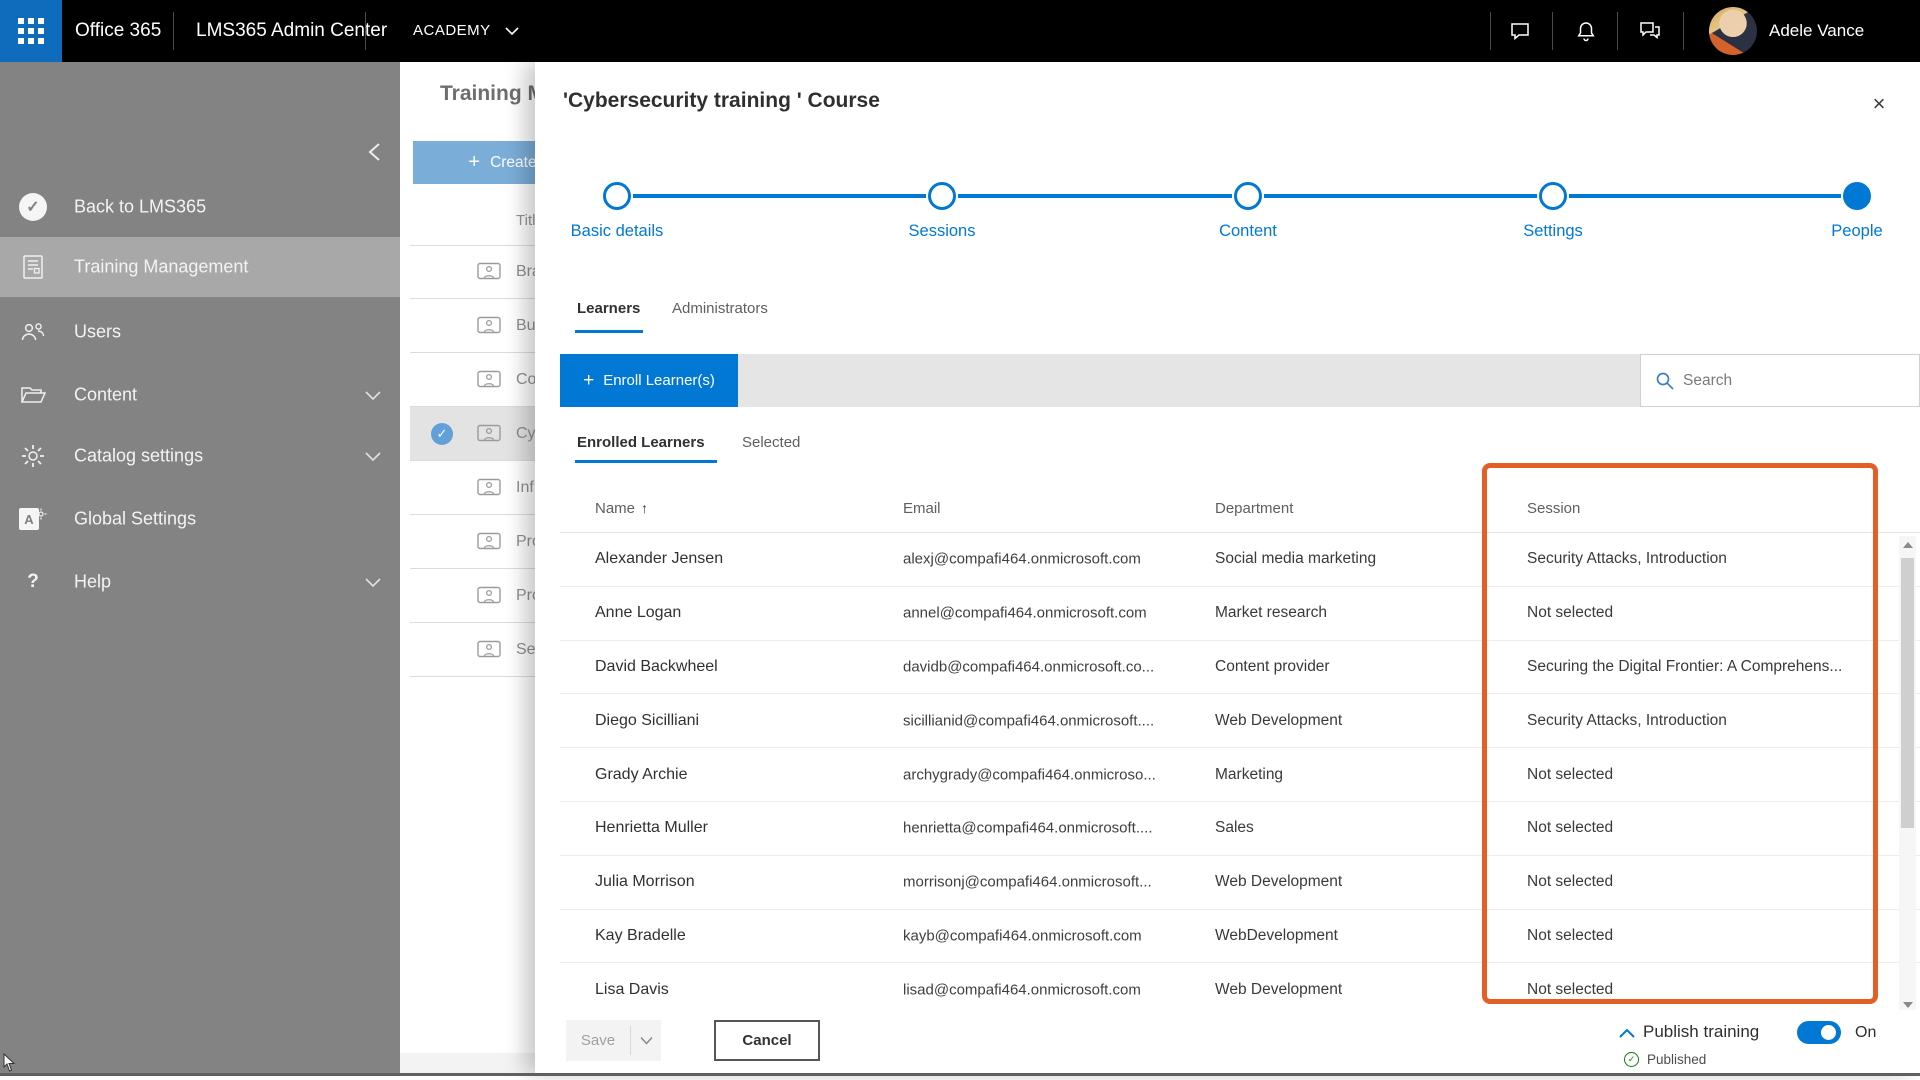 Image resolution: width=1920 pixels, height=1080 pixels. Describe the element at coordinates (118, 31) in the screenshot. I see `brand-office365: Office 365` at that location.